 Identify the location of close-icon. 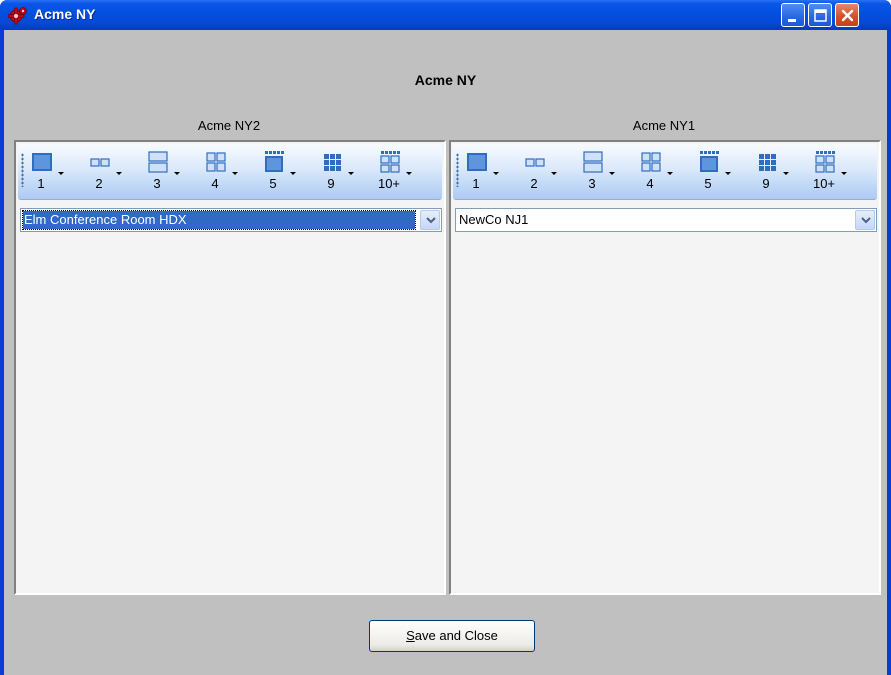
(847, 15).